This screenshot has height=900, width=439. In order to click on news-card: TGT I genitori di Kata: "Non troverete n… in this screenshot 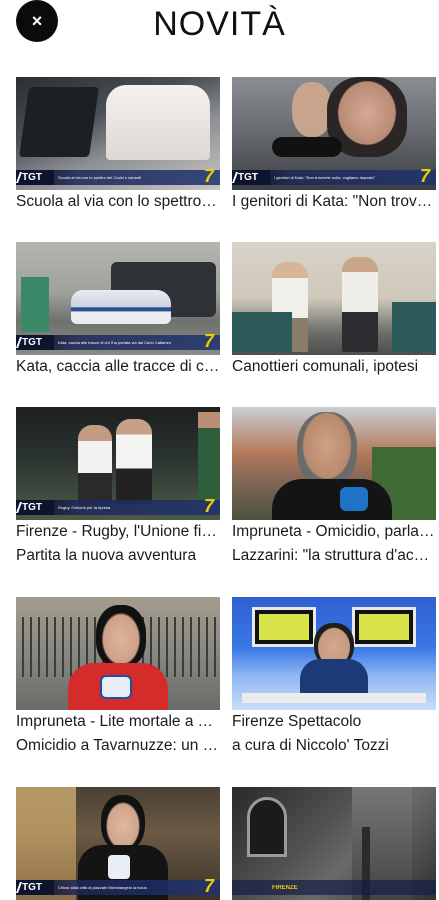, I will do `click(334, 145)`.